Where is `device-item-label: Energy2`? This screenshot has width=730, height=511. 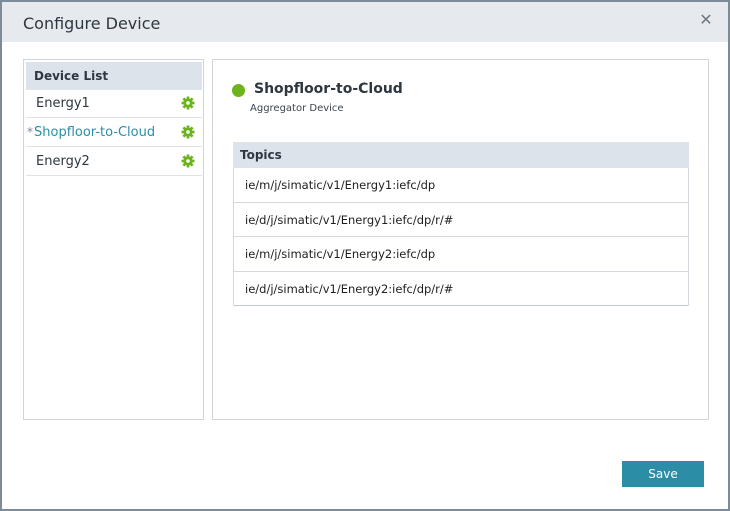
device-item-label: Energy2 is located at coordinates (63, 161).